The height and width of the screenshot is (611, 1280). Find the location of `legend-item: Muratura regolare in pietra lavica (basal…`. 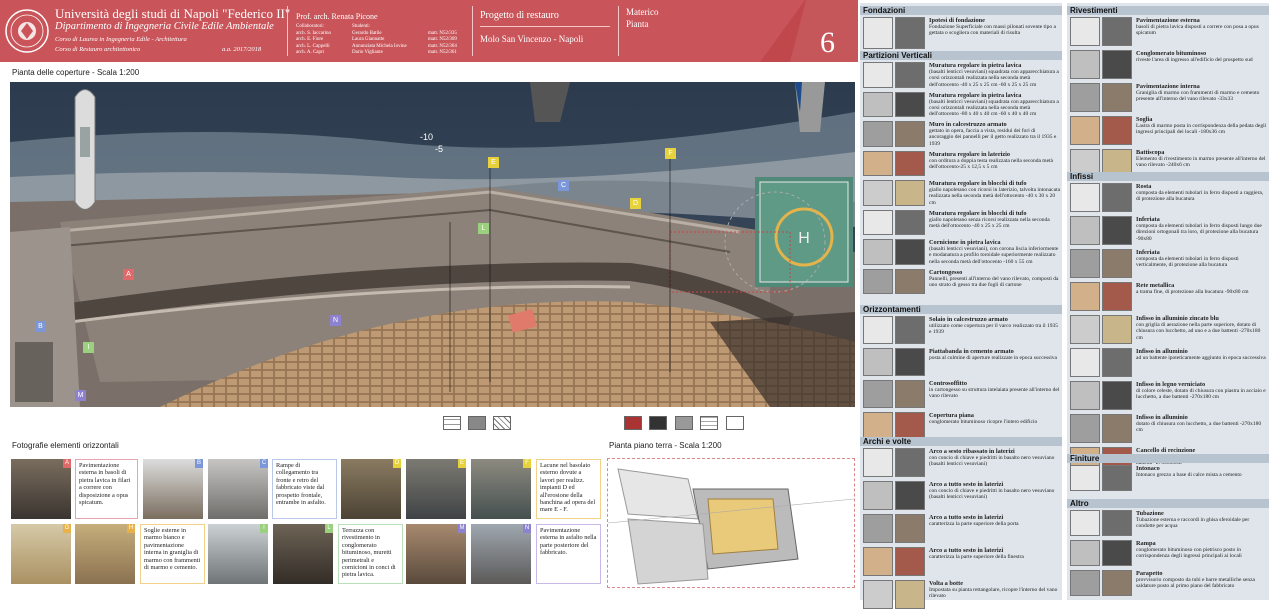

legend-item: Muratura regolare in pietra lavica (basal… is located at coordinates (961, 76).